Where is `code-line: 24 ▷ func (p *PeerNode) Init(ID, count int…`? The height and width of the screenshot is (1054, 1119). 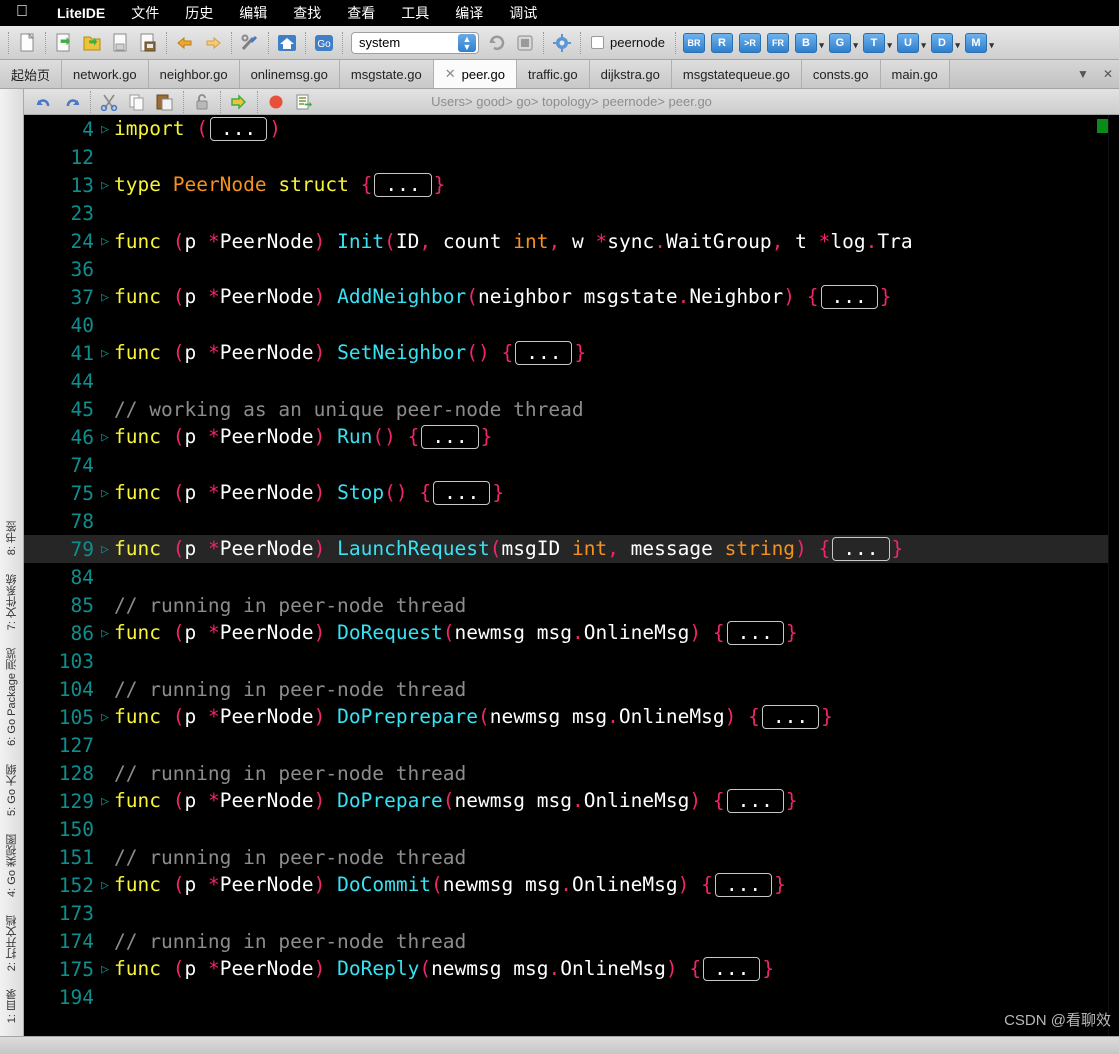 code-line: 24 ▷ func (p *PeerNode) Init(ID, count int… is located at coordinates (571, 241).